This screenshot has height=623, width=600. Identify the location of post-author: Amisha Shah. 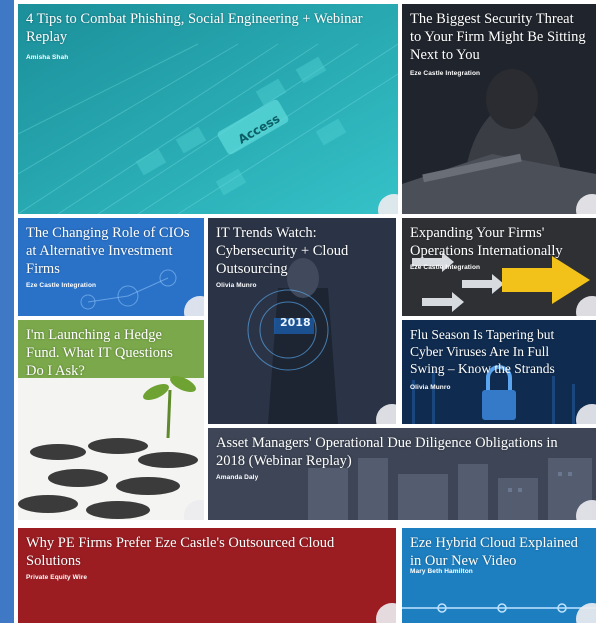
(47, 57).